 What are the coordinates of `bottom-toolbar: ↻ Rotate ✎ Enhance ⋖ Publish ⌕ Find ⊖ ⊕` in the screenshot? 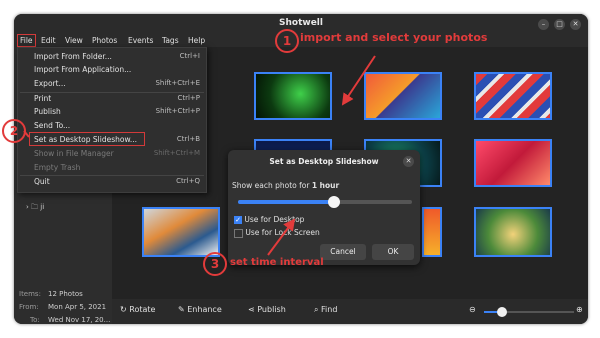 It's located at (350, 311).